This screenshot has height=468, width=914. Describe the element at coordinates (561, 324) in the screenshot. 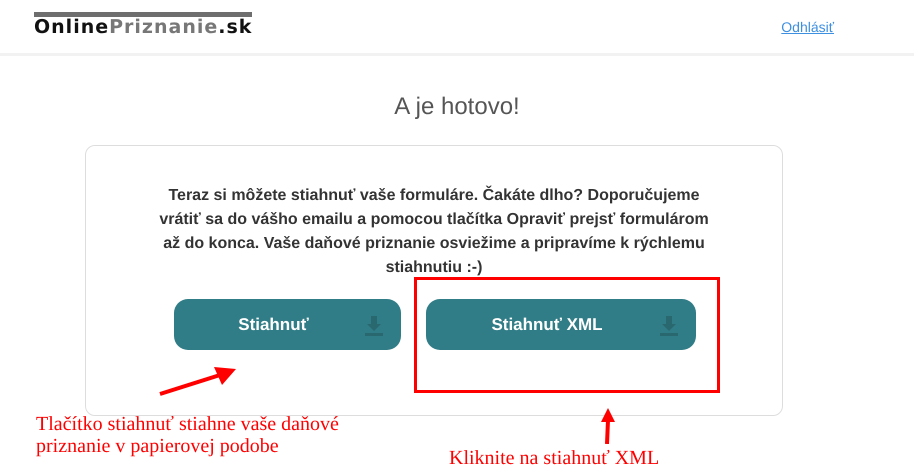

I see `download-button: Stiahnuť XML` at that location.